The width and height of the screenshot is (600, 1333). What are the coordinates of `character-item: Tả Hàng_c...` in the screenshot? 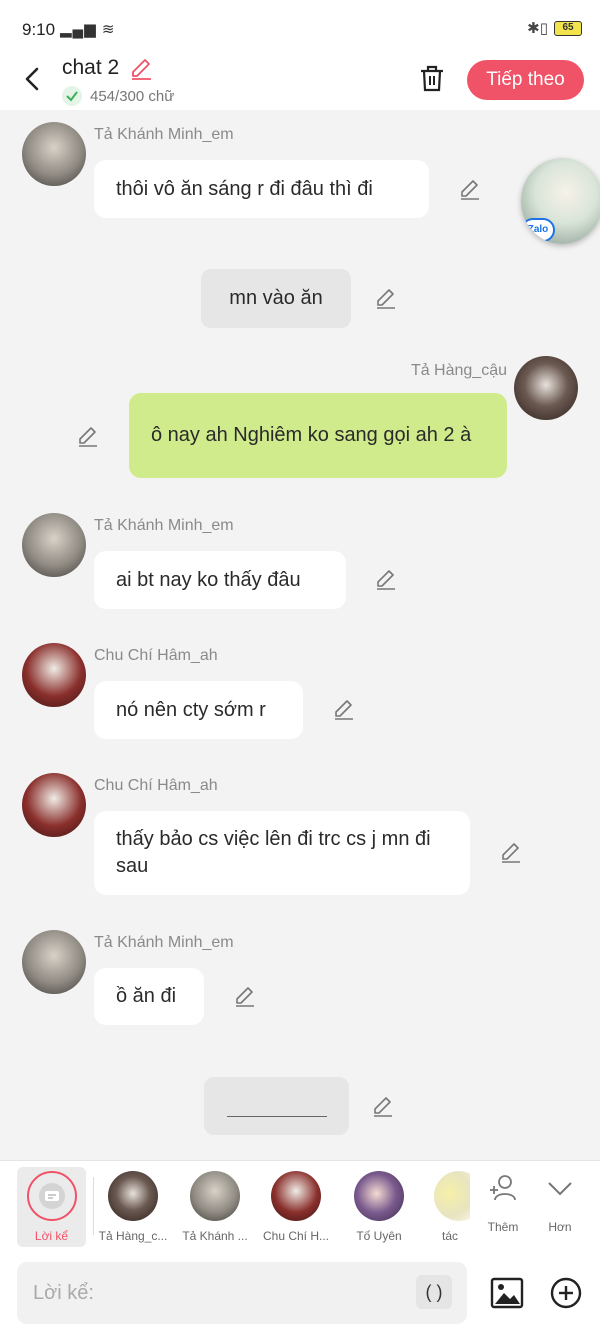 It's located at (133, 1207).